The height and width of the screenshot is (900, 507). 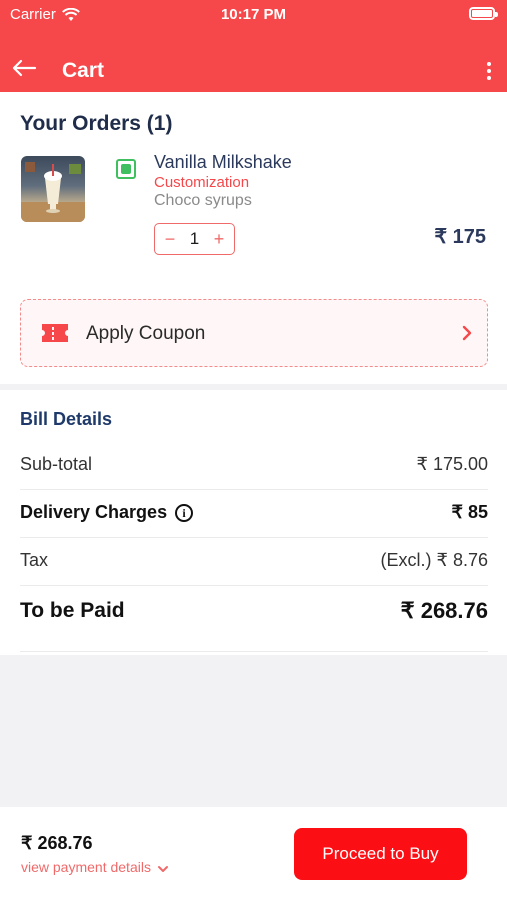 I want to click on total-value: ₹ 268.76, so click(x=444, y=610).